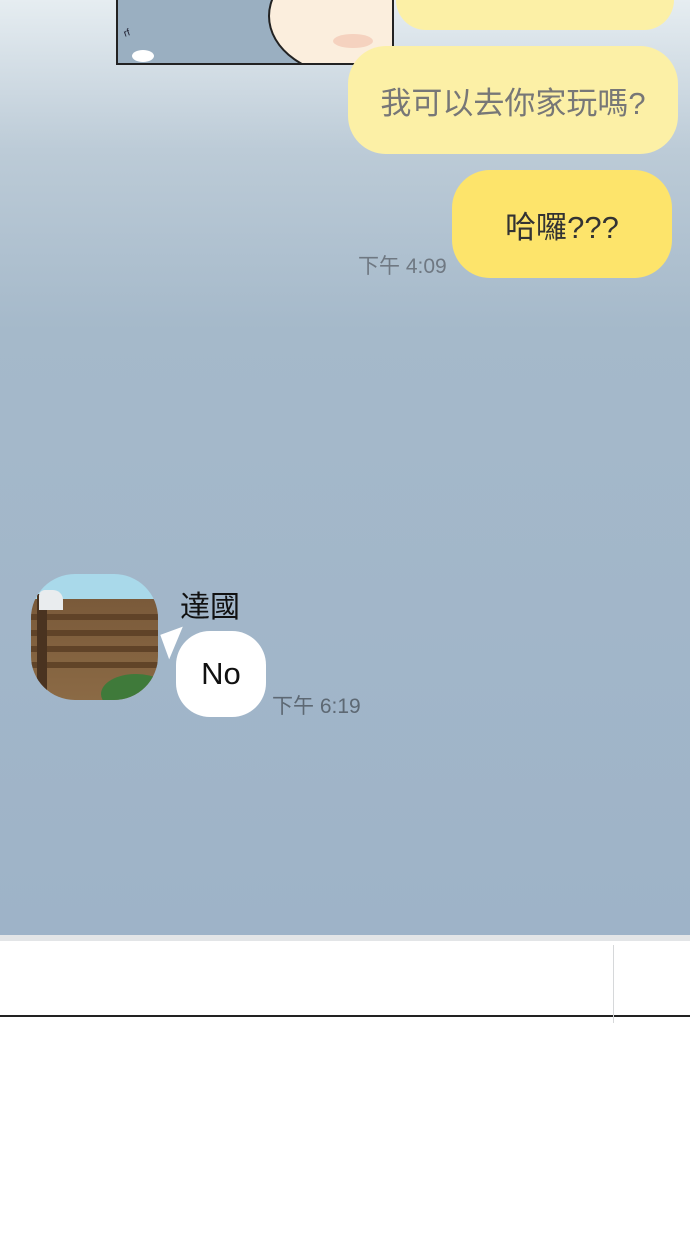 The image size is (690, 1240). What do you see at coordinates (129, 687) in the screenshot?
I see `avatar-bush` at bounding box center [129, 687].